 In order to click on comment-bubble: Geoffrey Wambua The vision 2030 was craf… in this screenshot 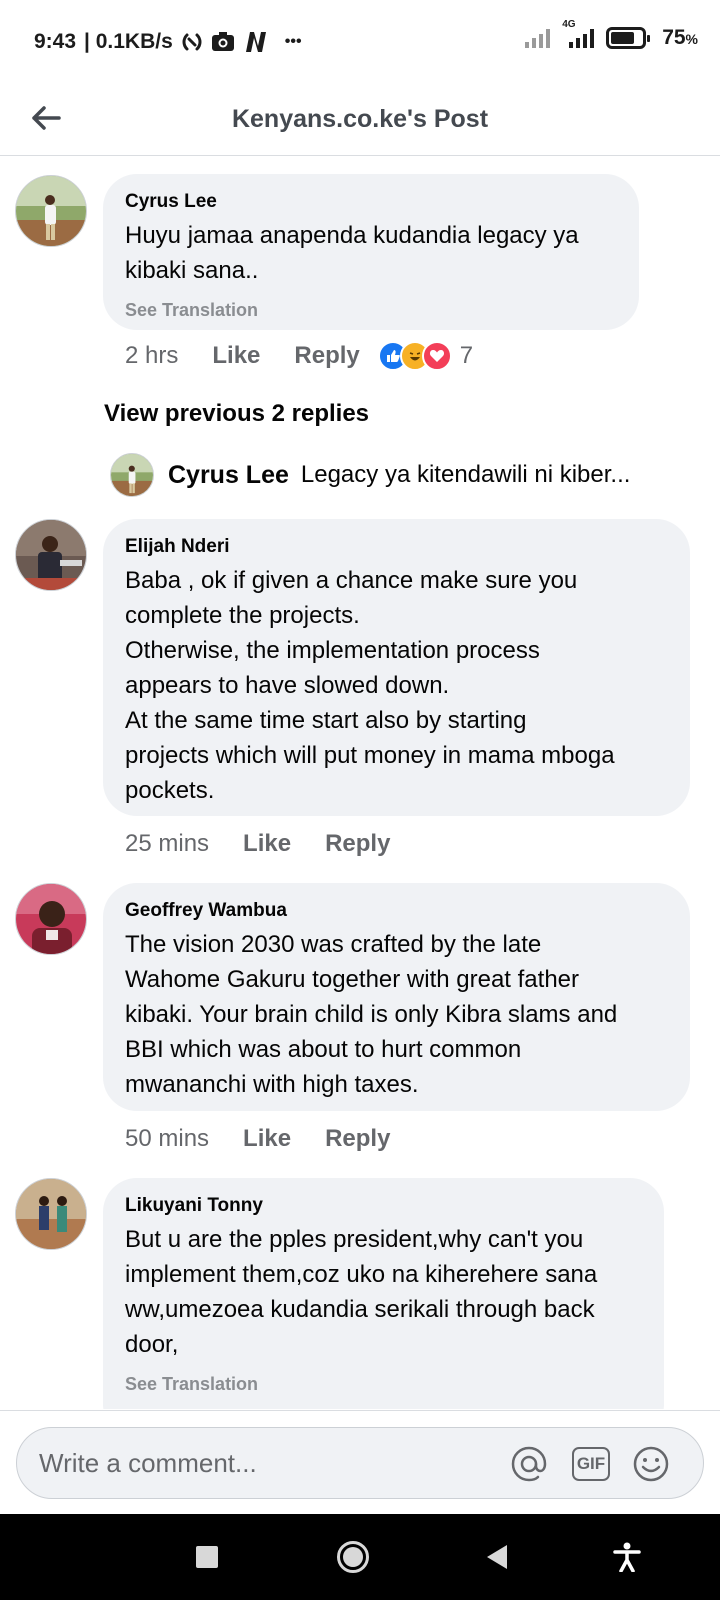, I will do `click(396, 997)`.